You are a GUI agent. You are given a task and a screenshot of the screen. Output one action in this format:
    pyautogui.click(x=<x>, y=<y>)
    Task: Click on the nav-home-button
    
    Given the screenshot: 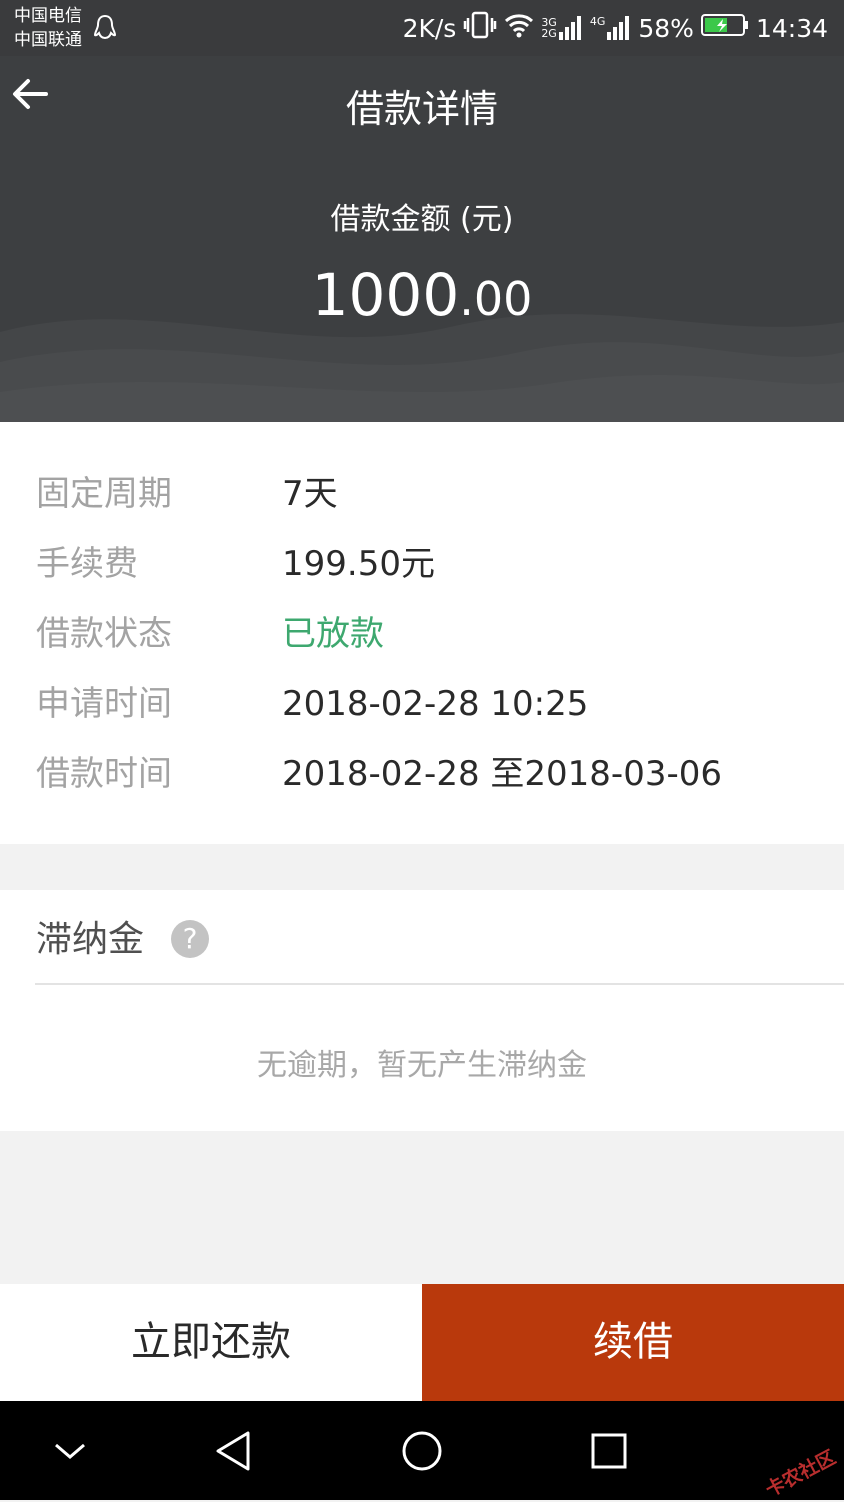 What is the action you would take?
    pyautogui.click(x=422, y=1451)
    